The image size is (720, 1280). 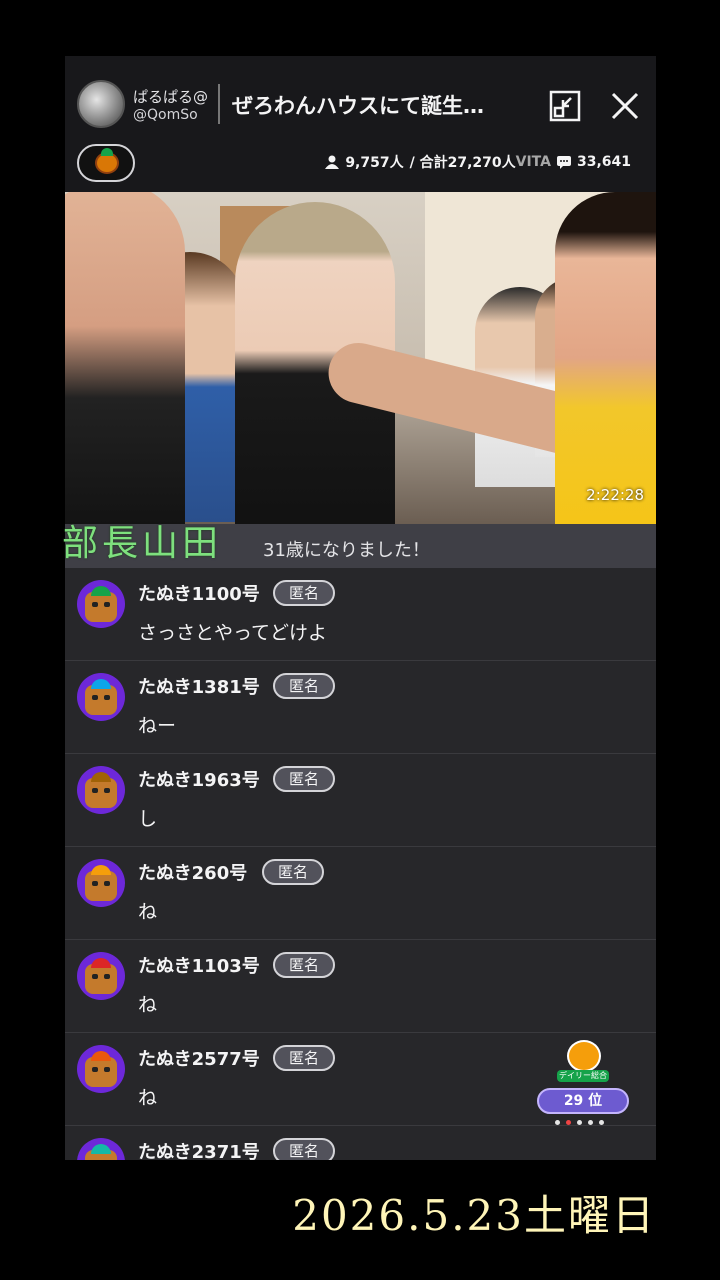 What do you see at coordinates (583, 1101) in the screenshot?
I see `ranking-position: 29 位` at bounding box center [583, 1101].